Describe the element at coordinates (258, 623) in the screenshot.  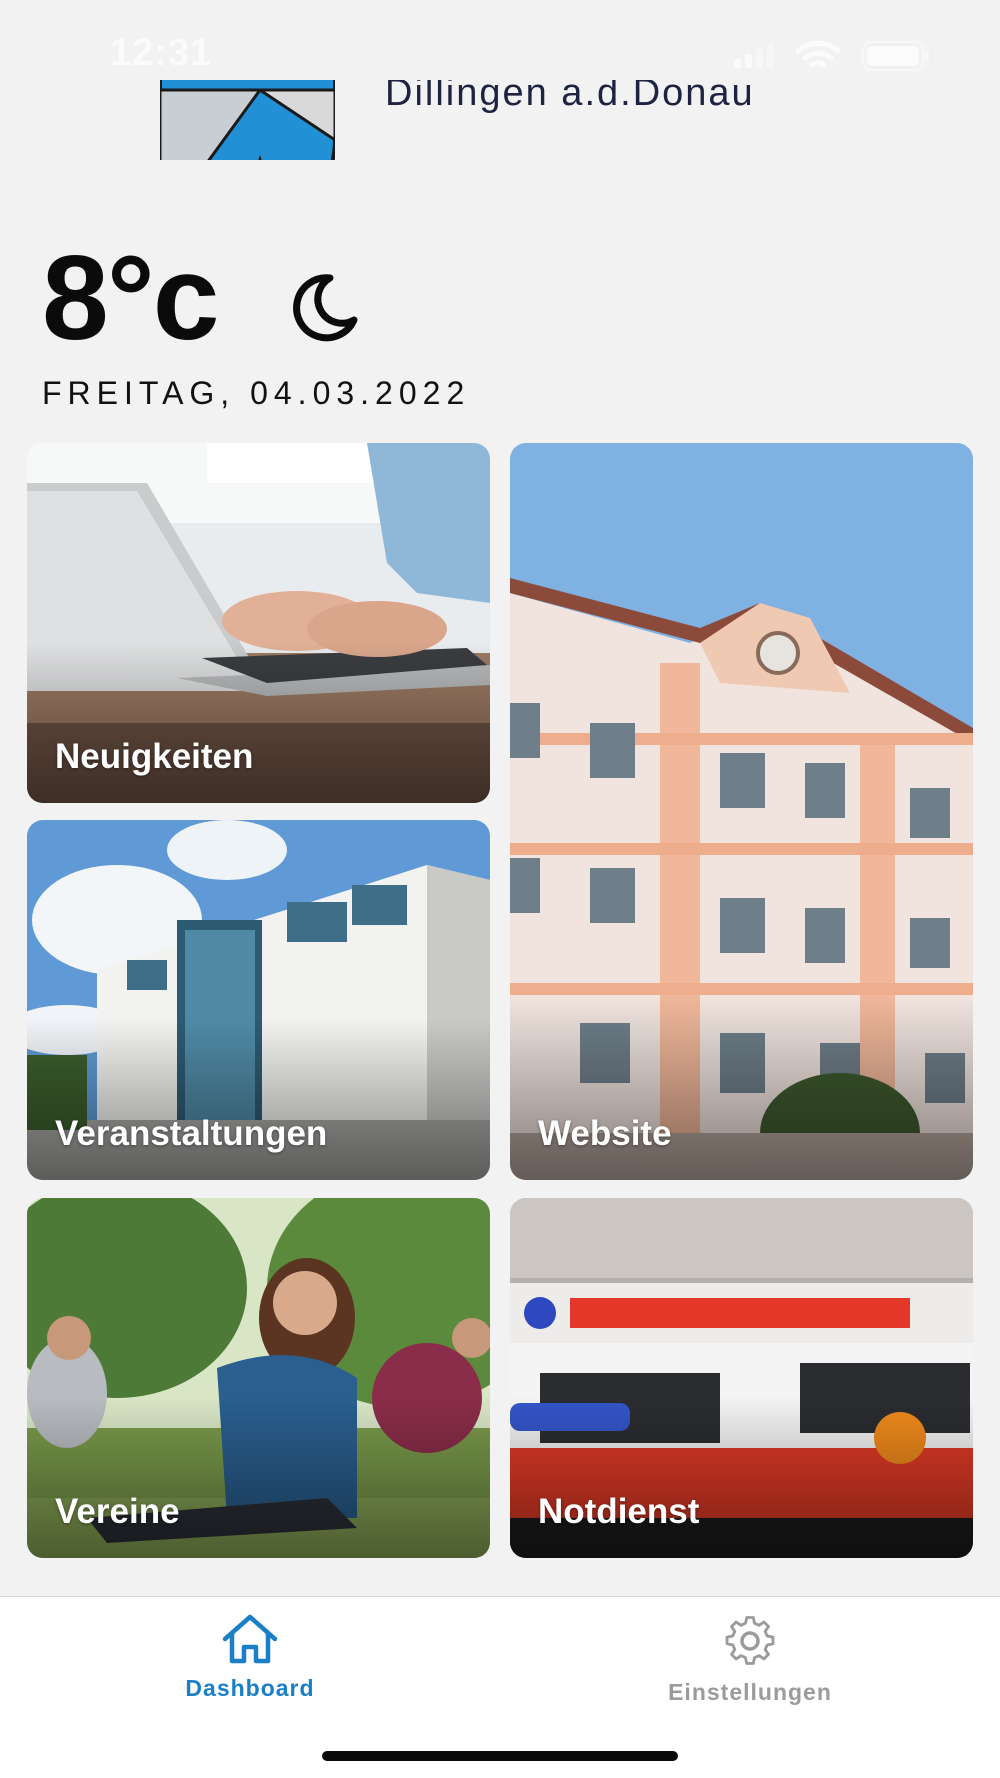
I see `tile-news: Neuigkeiten` at that location.